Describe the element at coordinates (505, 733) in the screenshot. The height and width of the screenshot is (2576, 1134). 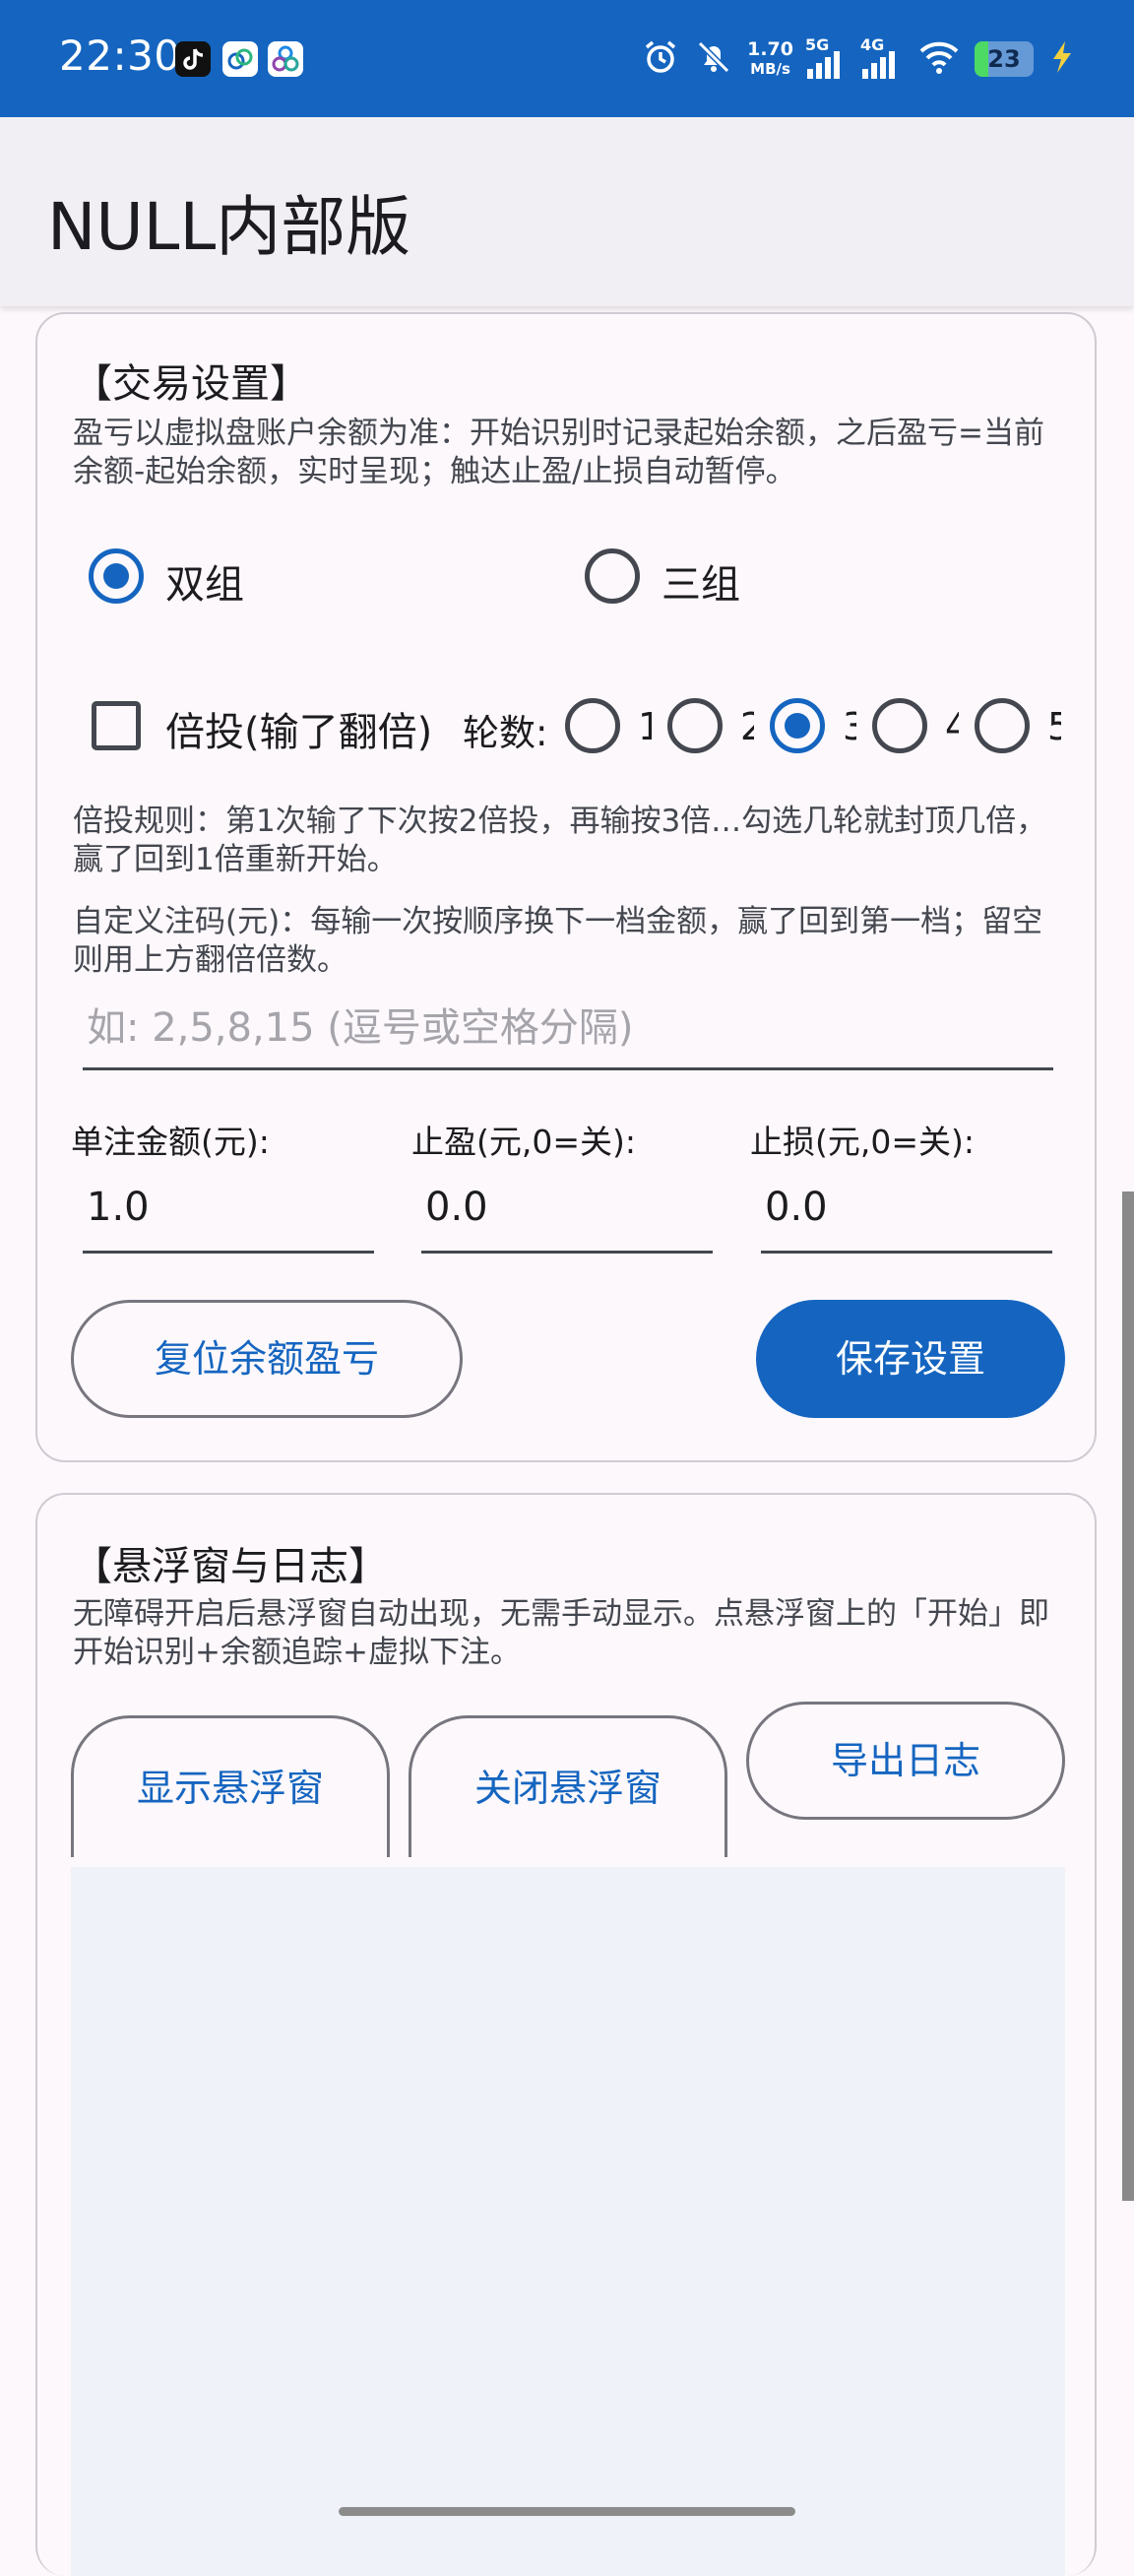
I see `rounds-label: 轮数:` at that location.